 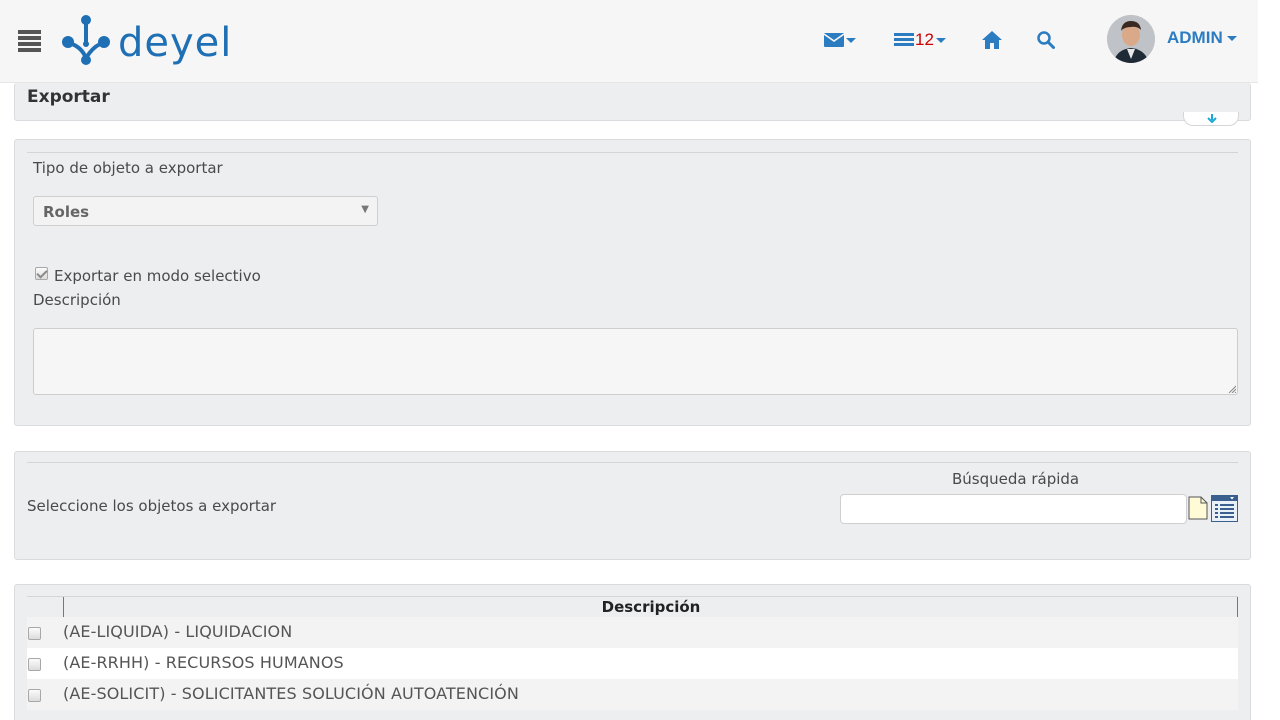 I want to click on object-type-label: Tipo de objeto a exportar, so click(x=128, y=168).